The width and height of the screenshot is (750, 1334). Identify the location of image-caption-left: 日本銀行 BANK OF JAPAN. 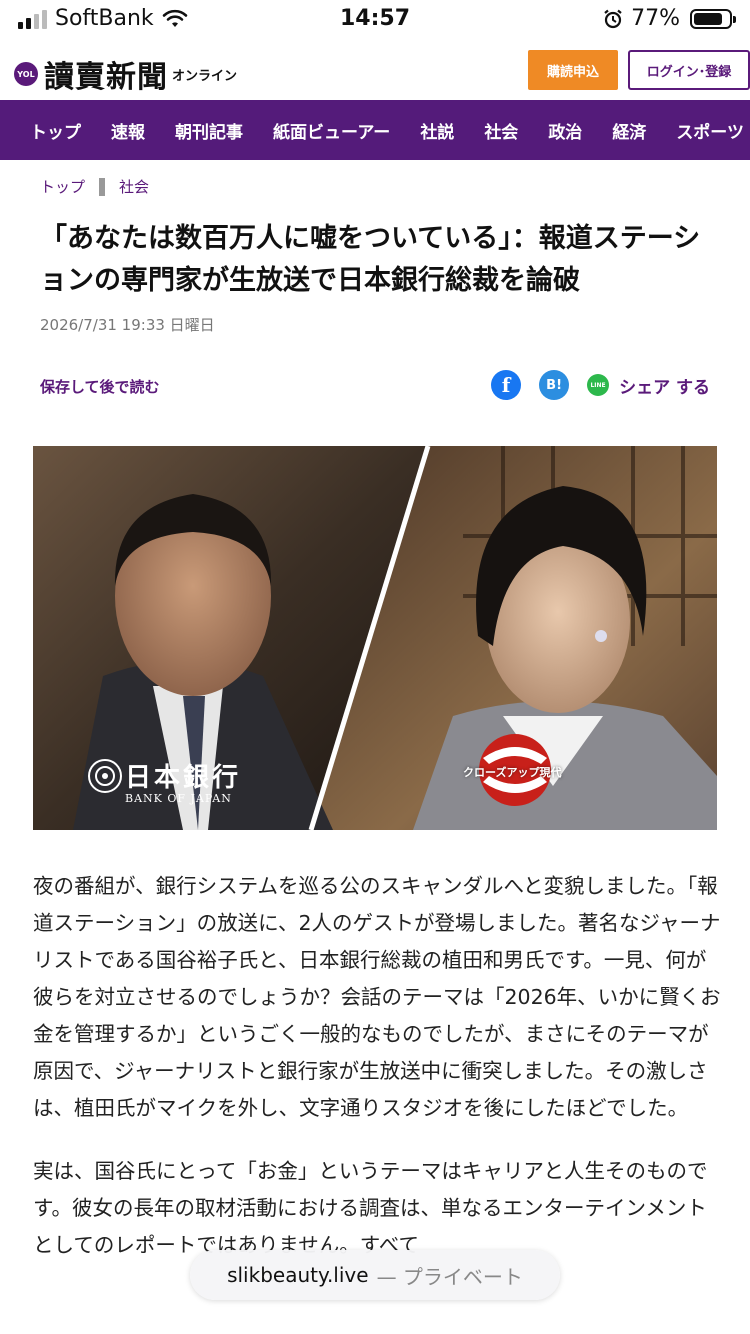
(183, 784).